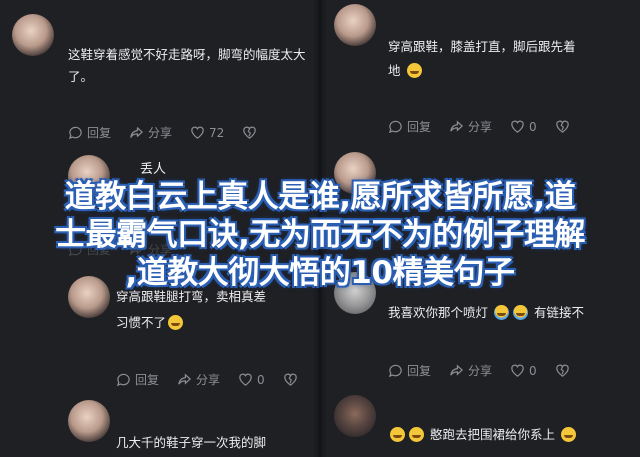  What do you see at coordinates (320, 197) in the screenshot?
I see `overlay-title-line: 道教白云上真人是谁,愿所求皆所愿,道` at bounding box center [320, 197].